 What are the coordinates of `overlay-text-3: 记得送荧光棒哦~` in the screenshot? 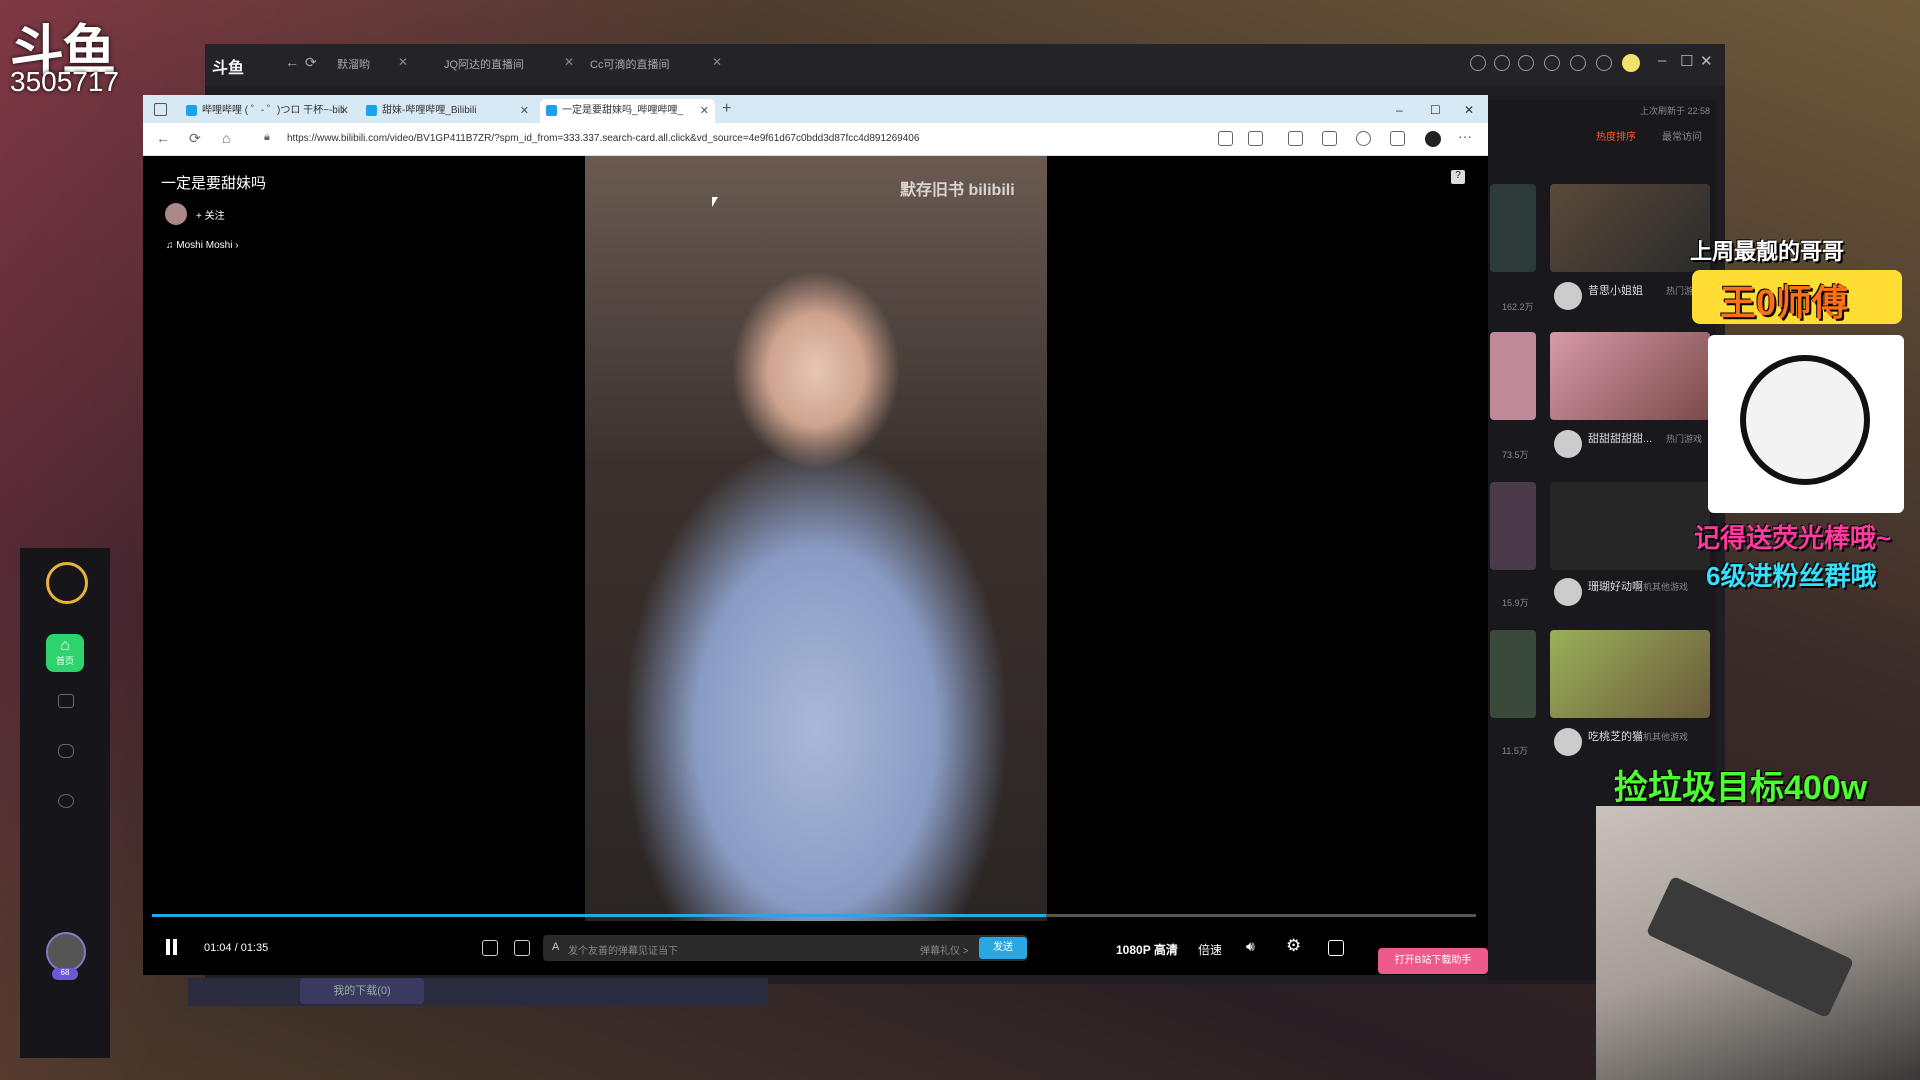 It's located at (1793, 538).